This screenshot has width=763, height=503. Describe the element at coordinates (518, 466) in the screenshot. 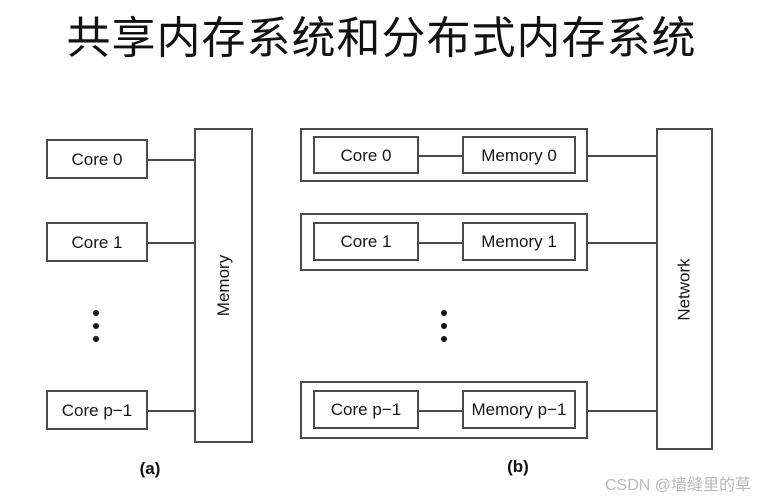

I see `caption-b: (b)` at that location.